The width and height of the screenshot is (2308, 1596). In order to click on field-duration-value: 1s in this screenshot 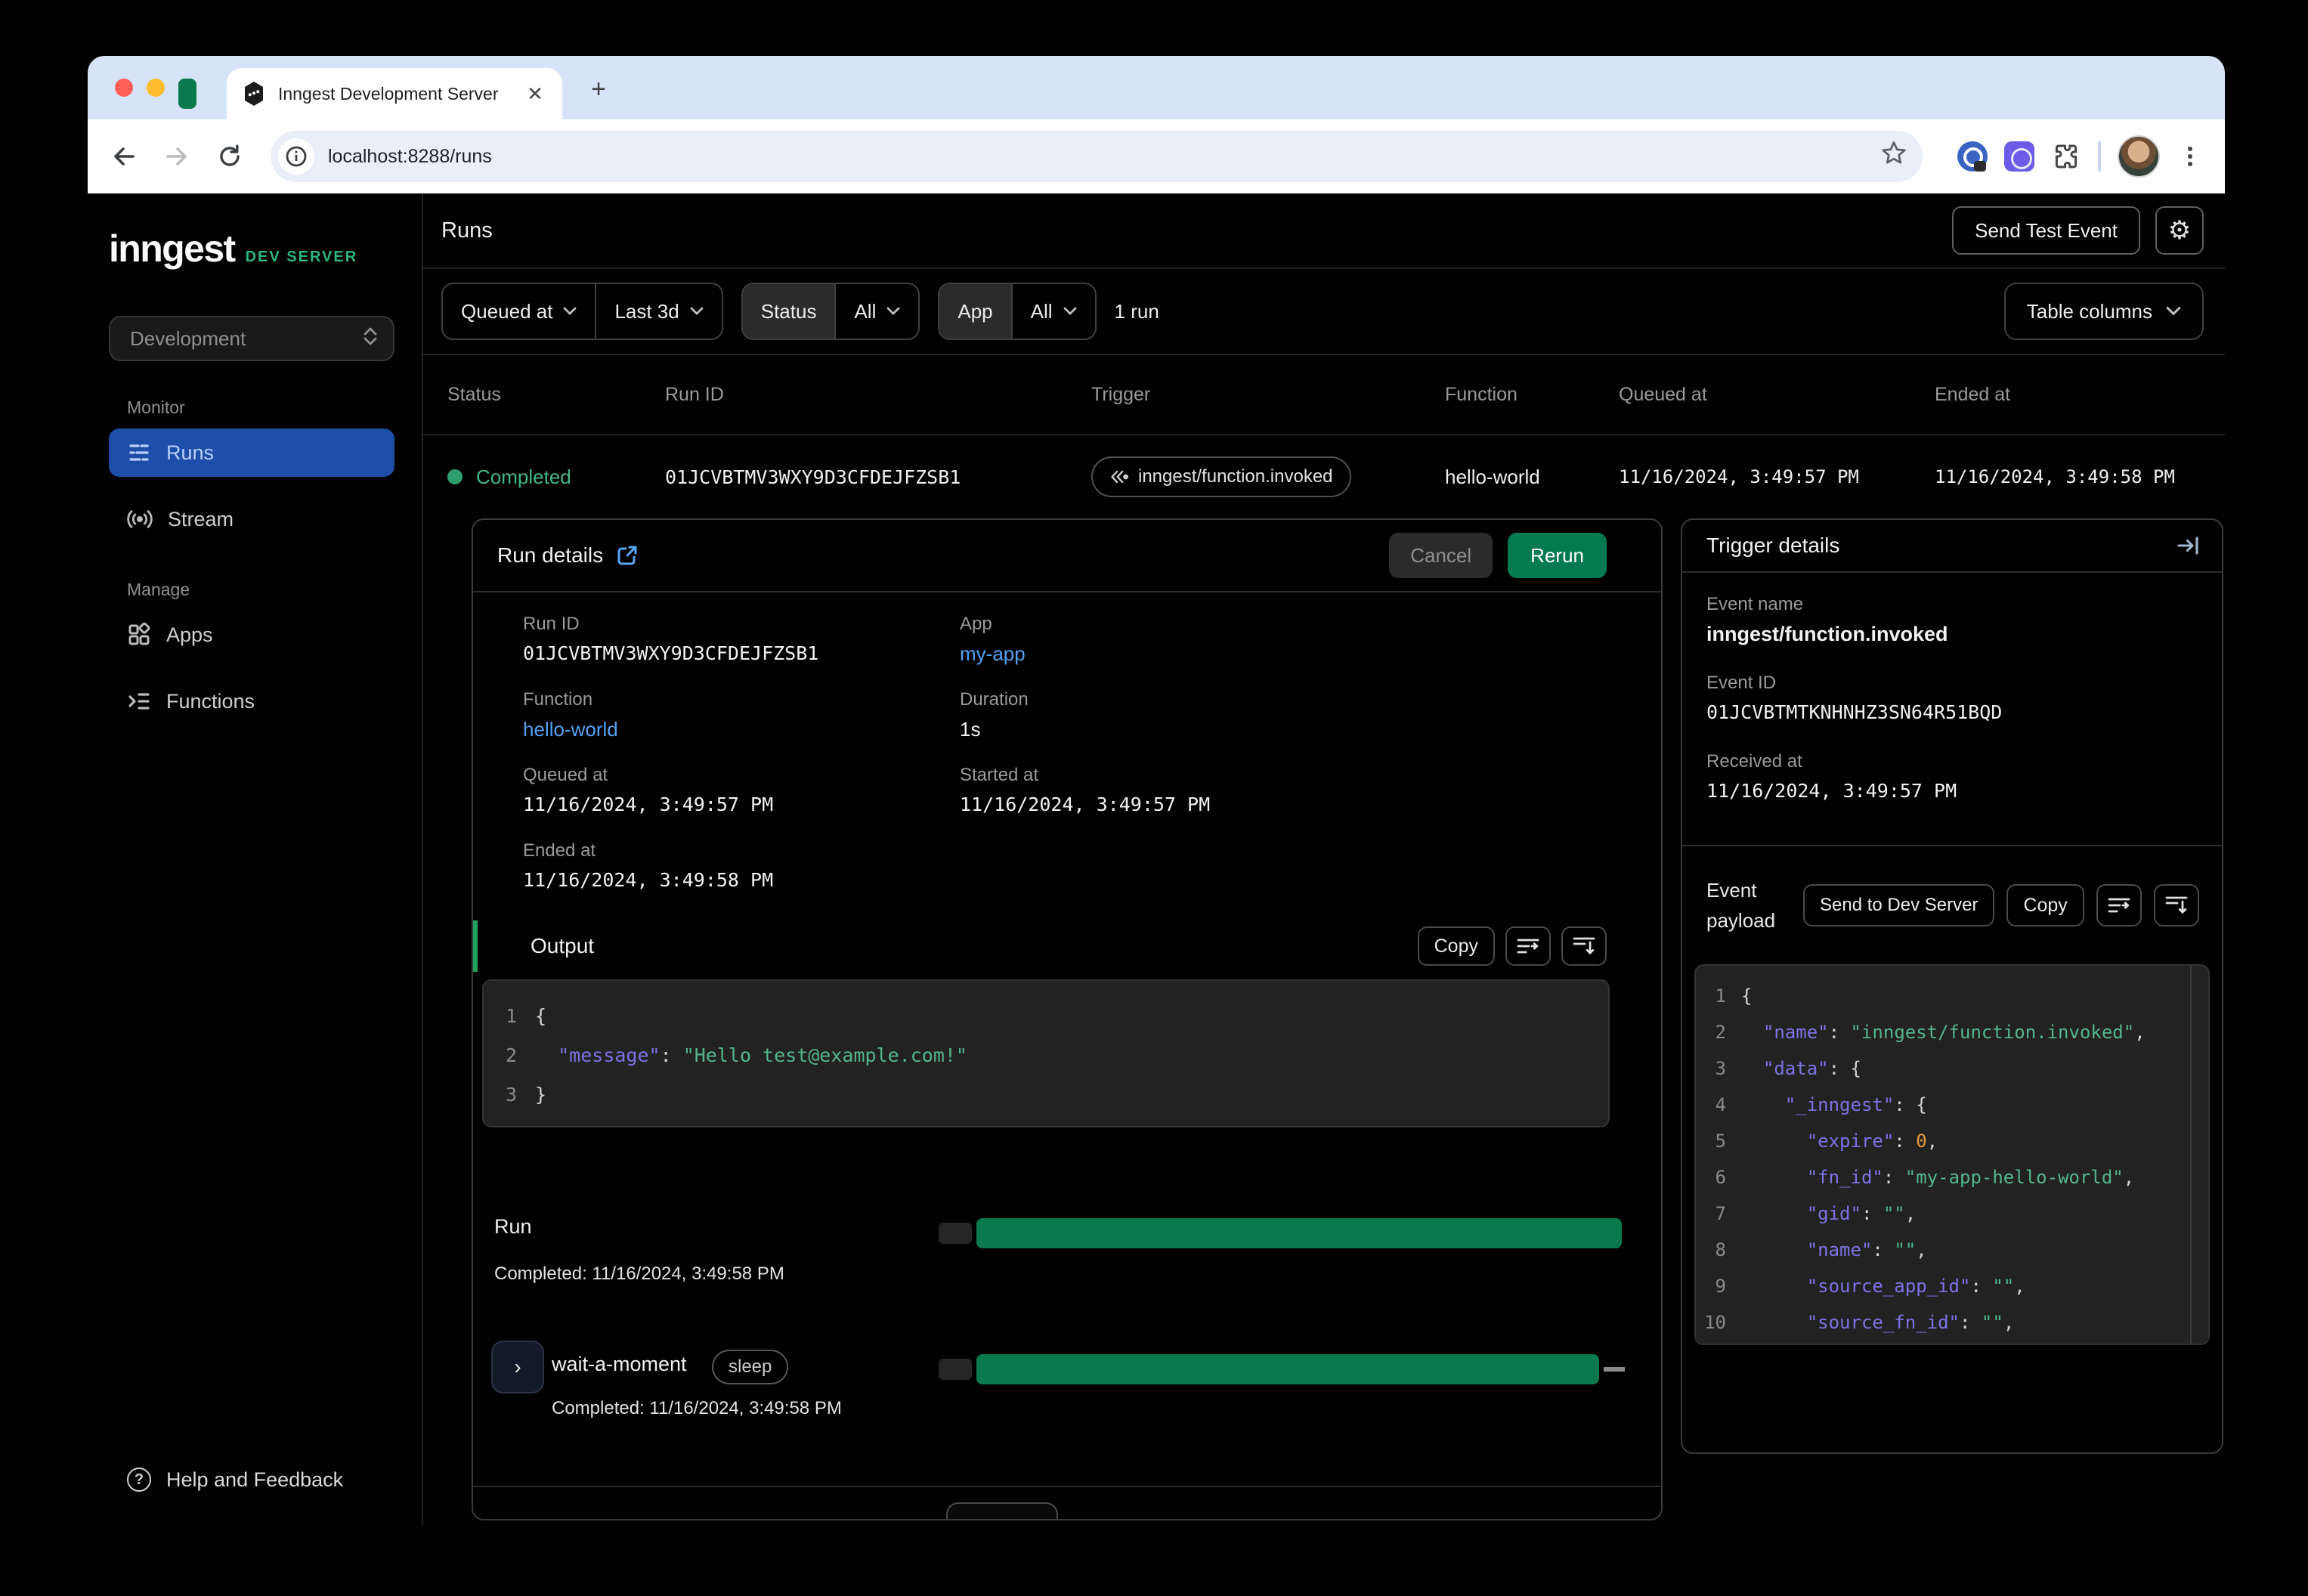, I will do `click(970, 729)`.